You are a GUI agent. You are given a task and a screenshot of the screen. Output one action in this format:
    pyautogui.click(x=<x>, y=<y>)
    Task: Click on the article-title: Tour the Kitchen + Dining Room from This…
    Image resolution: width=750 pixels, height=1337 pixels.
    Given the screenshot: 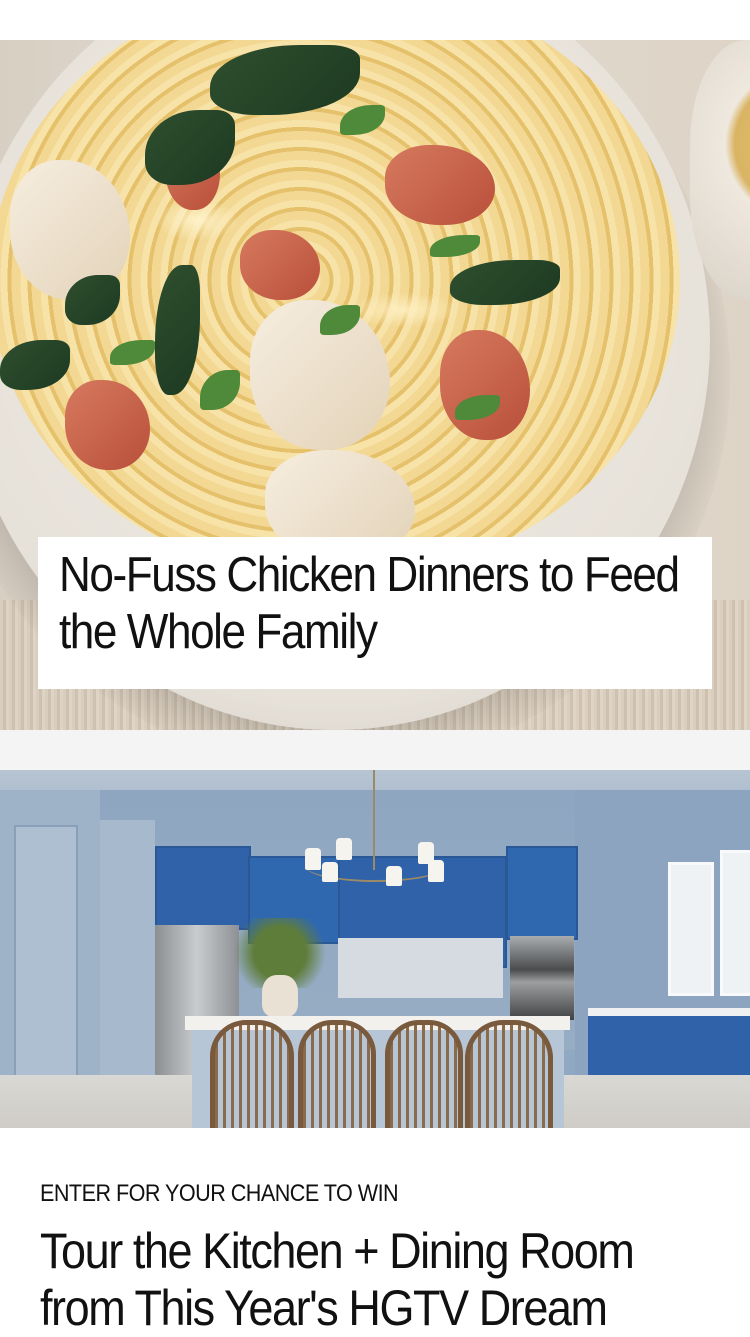 What is the action you would take?
    pyautogui.click(x=382, y=1280)
    